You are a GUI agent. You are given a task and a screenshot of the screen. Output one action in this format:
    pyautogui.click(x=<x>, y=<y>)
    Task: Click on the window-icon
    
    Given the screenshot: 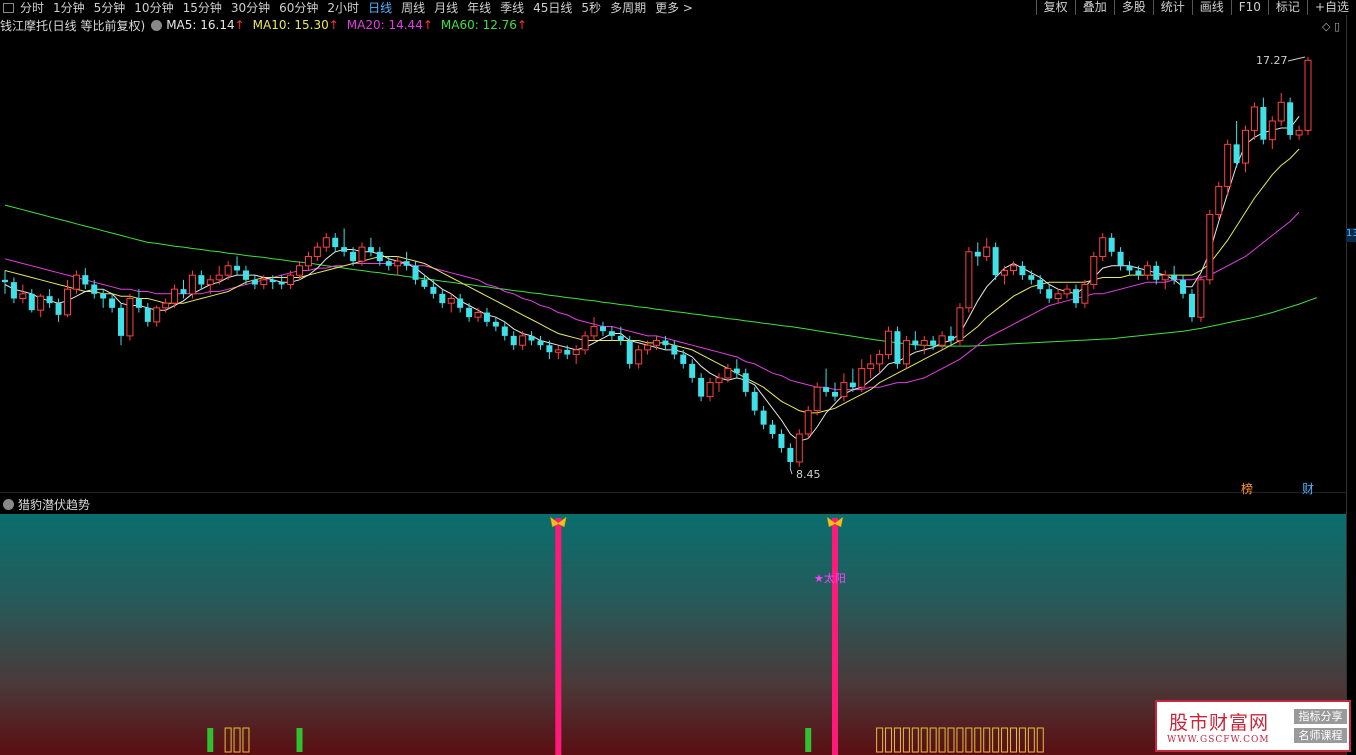 What is the action you would take?
    pyautogui.click(x=8, y=7)
    